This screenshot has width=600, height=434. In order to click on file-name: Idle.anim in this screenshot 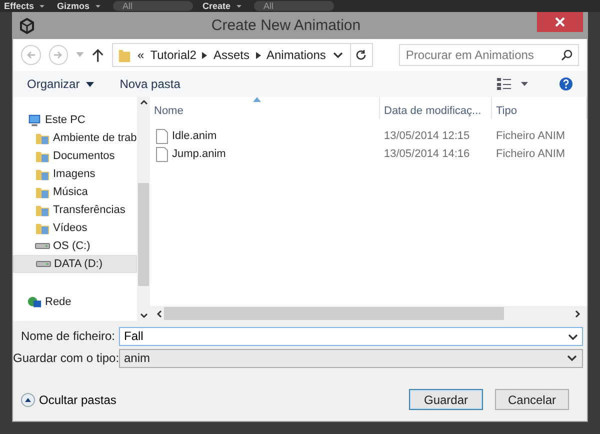, I will do `click(194, 136)`.